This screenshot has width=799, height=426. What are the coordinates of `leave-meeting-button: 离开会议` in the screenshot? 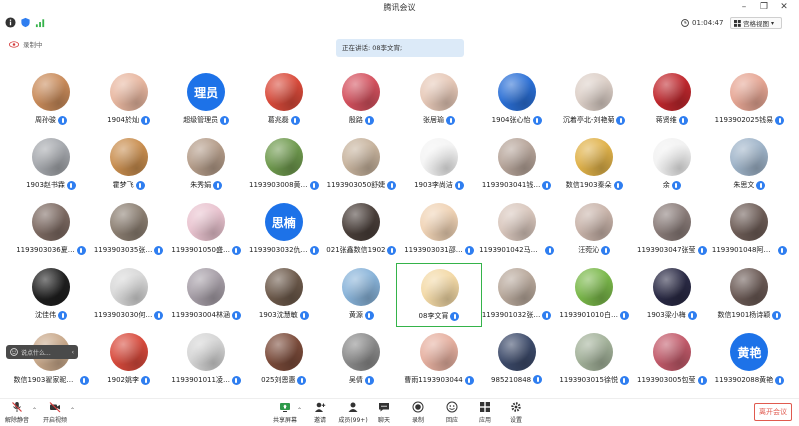 It's located at (773, 412).